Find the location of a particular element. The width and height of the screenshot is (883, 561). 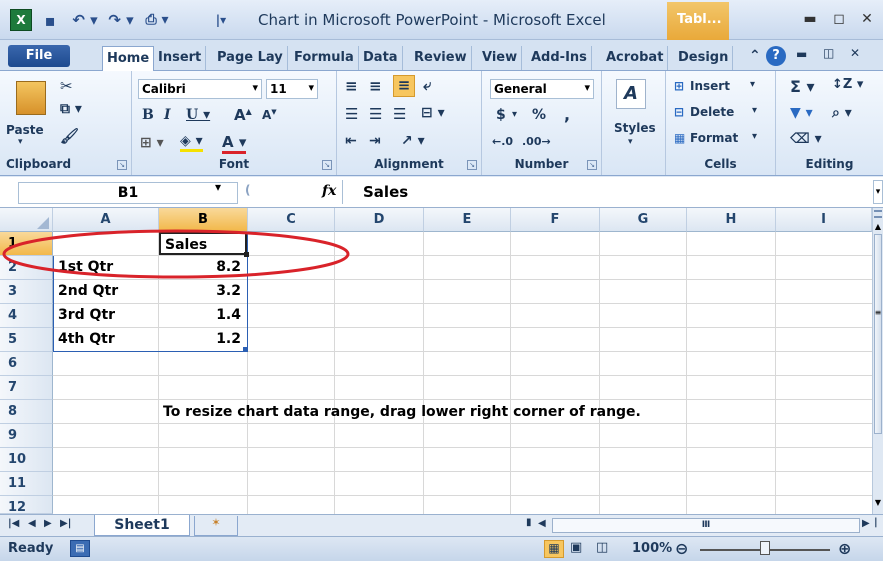

borders-icon: ⊞ ▾ is located at coordinates (152, 143).